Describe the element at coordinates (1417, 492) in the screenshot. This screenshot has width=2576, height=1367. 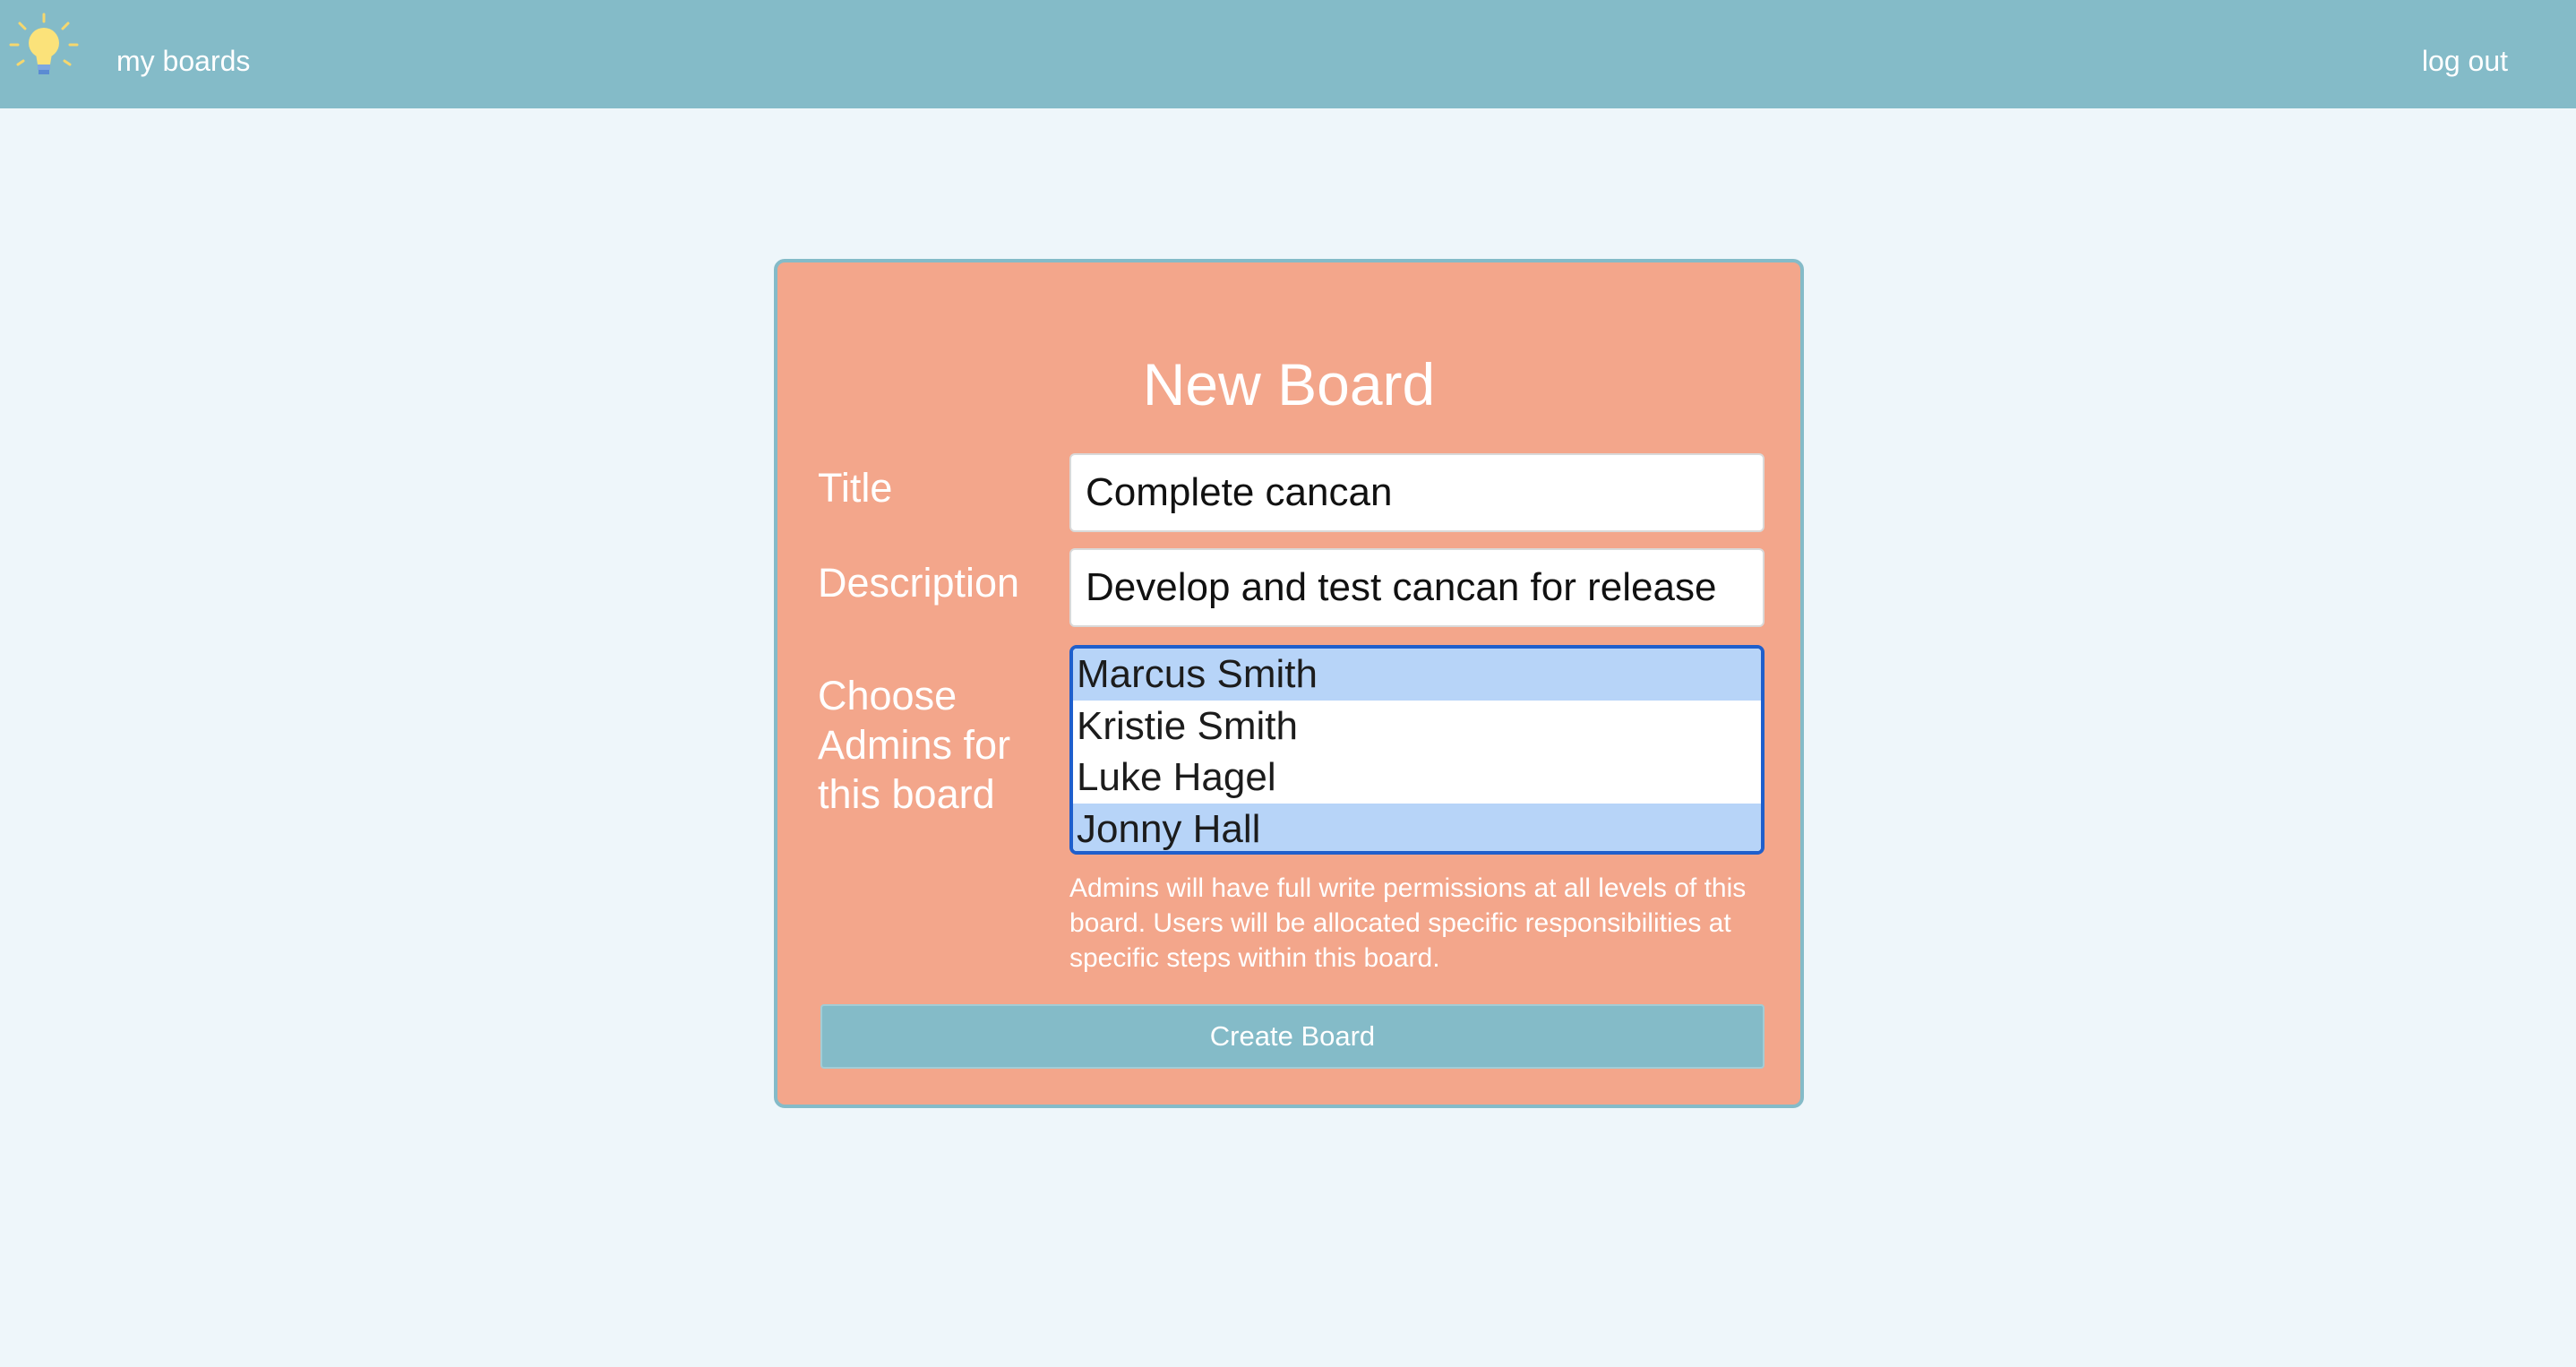
I see `title-input` at that location.